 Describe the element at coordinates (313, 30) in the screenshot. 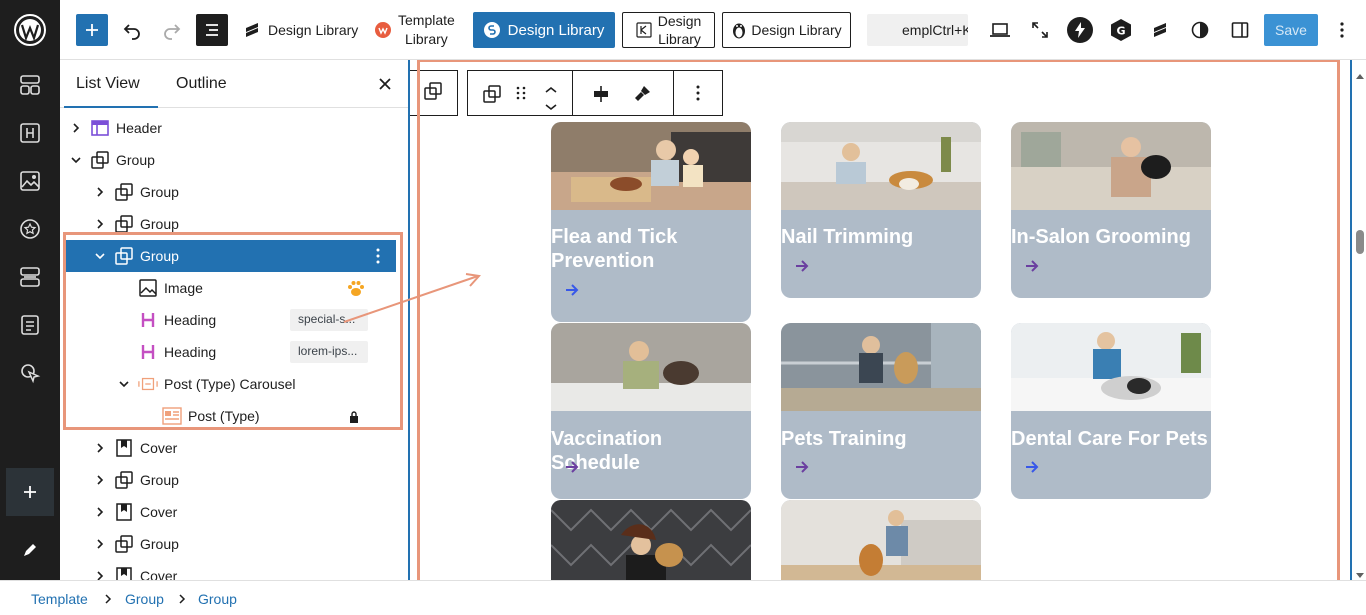

I see `design-library-label: Design Library` at that location.